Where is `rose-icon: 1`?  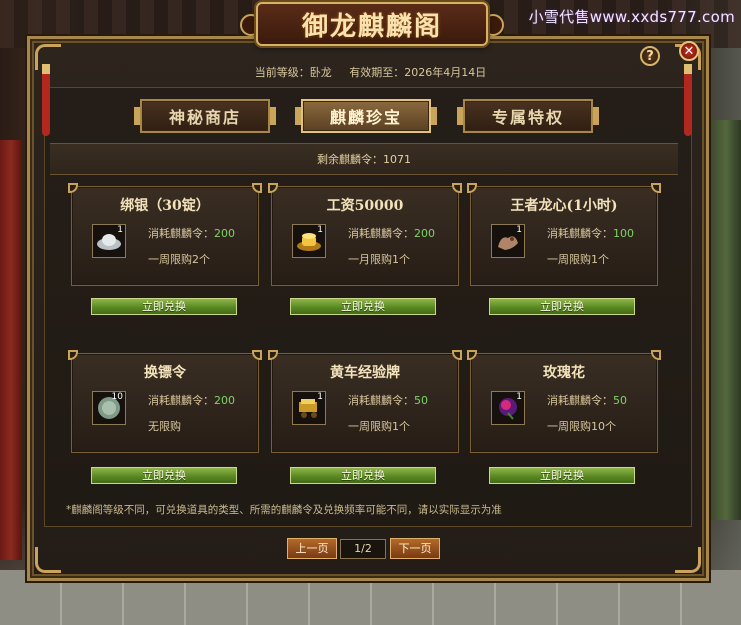 rose-icon: 1 is located at coordinates (508, 408).